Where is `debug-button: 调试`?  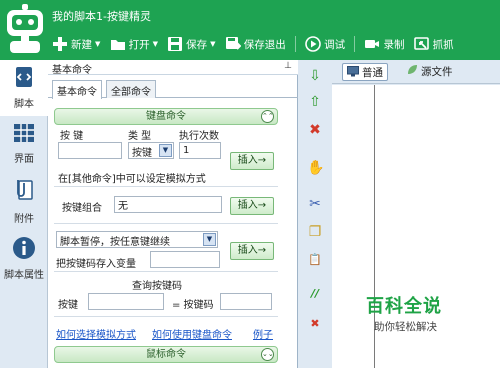 debug-button: 调试 is located at coordinates (325, 44).